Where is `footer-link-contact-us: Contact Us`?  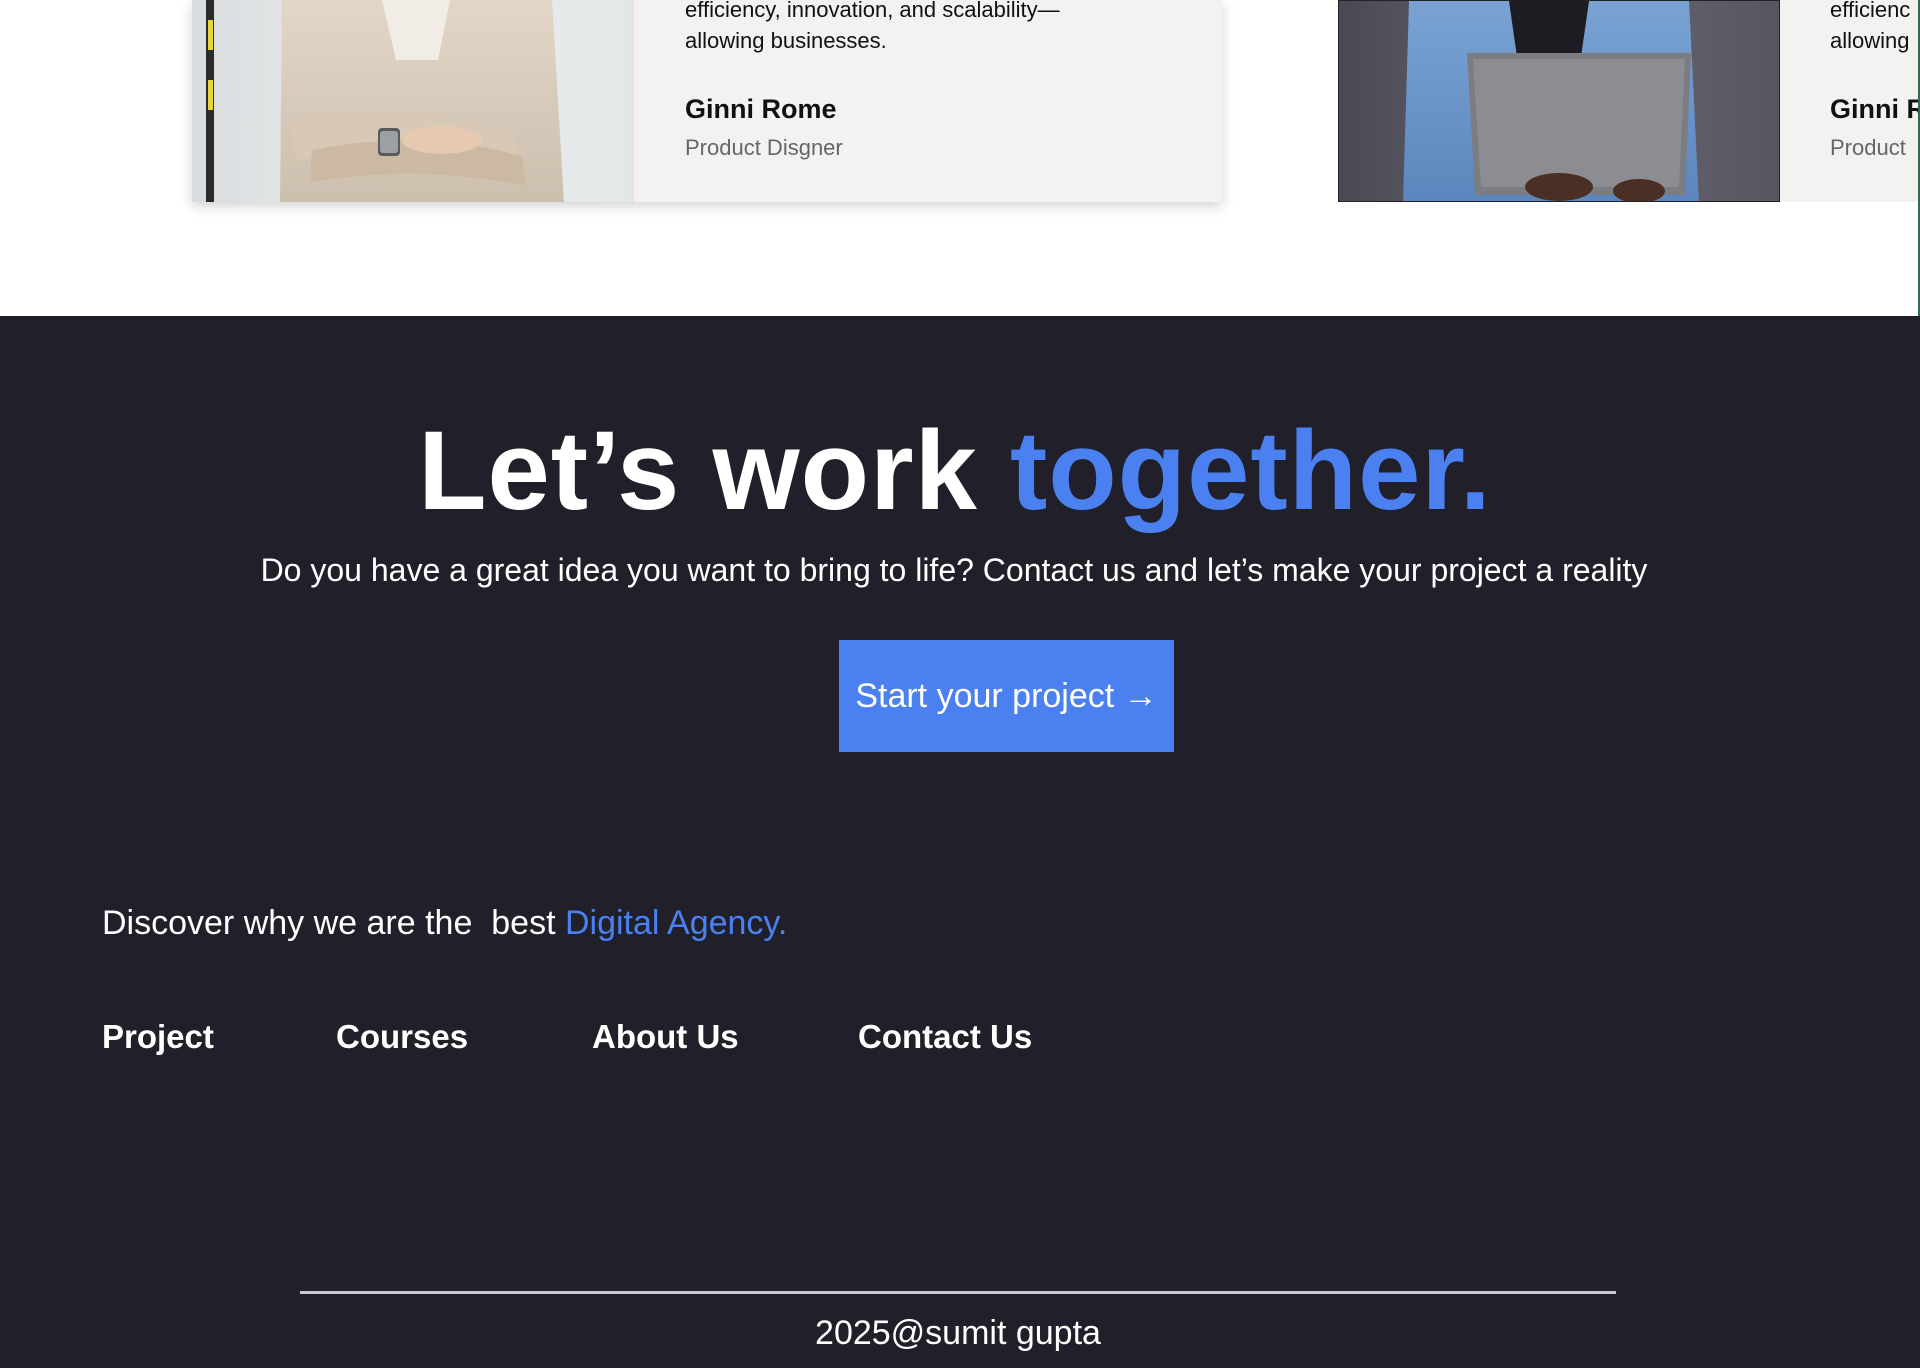
footer-link-contact-us: Contact Us is located at coordinates (945, 1037).